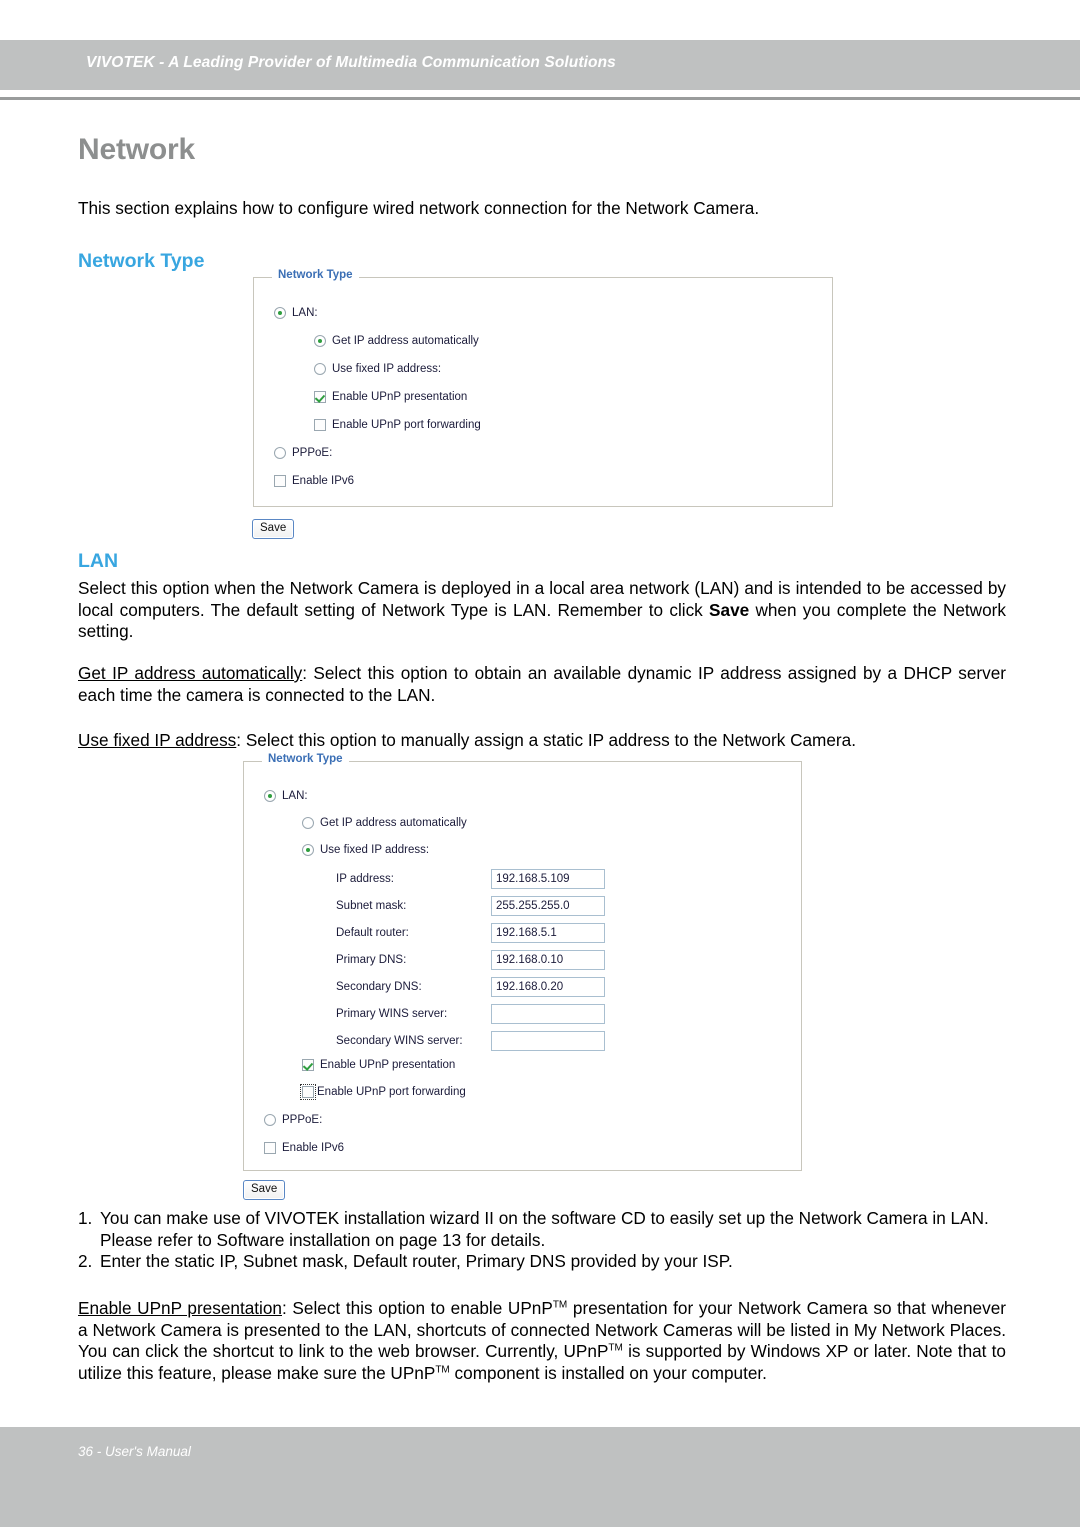 The height and width of the screenshot is (1527, 1080). What do you see at coordinates (190, 673) in the screenshot?
I see `get-ip-term: Get IP address automatically` at bounding box center [190, 673].